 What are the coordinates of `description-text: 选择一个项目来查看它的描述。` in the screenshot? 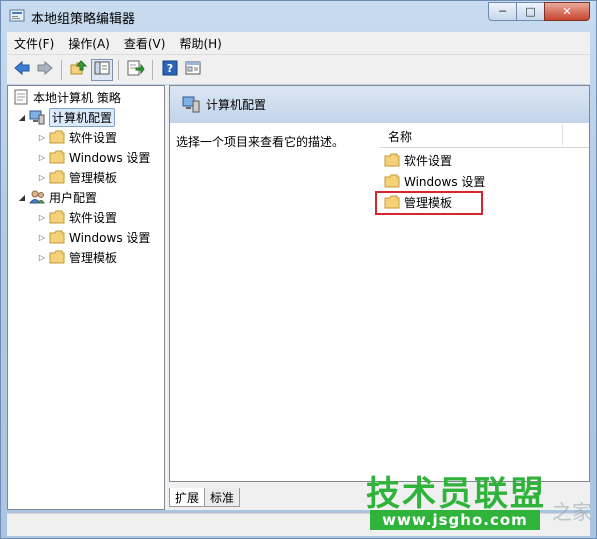 It's located at (260, 142).